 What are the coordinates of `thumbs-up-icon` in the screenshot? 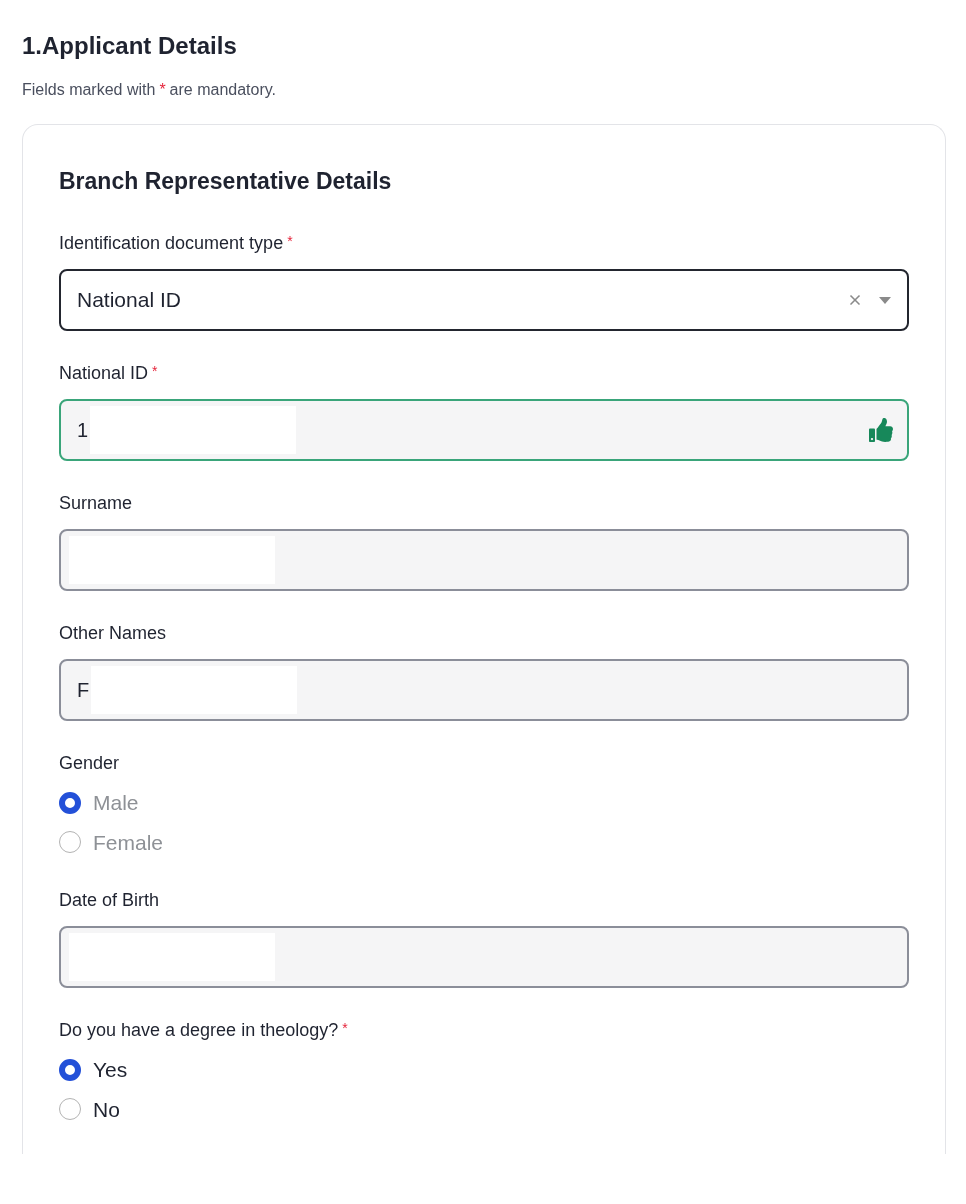 It's located at (881, 430).